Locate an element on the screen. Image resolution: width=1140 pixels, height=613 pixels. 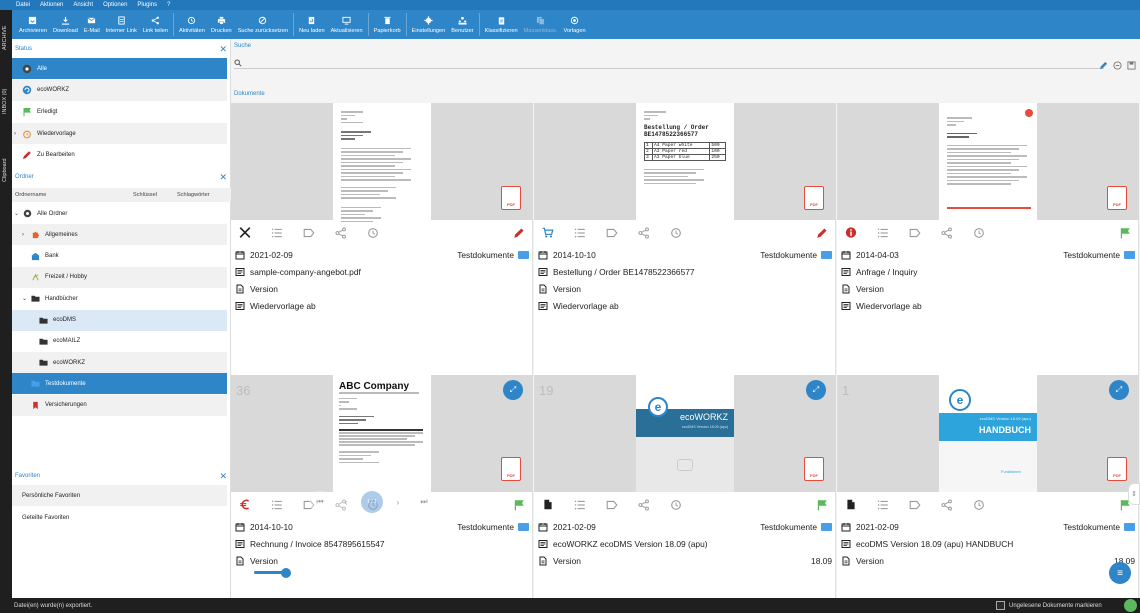
unread-toggle: Ungelesene Dokumente markieren is located at coordinates (1049, 605).